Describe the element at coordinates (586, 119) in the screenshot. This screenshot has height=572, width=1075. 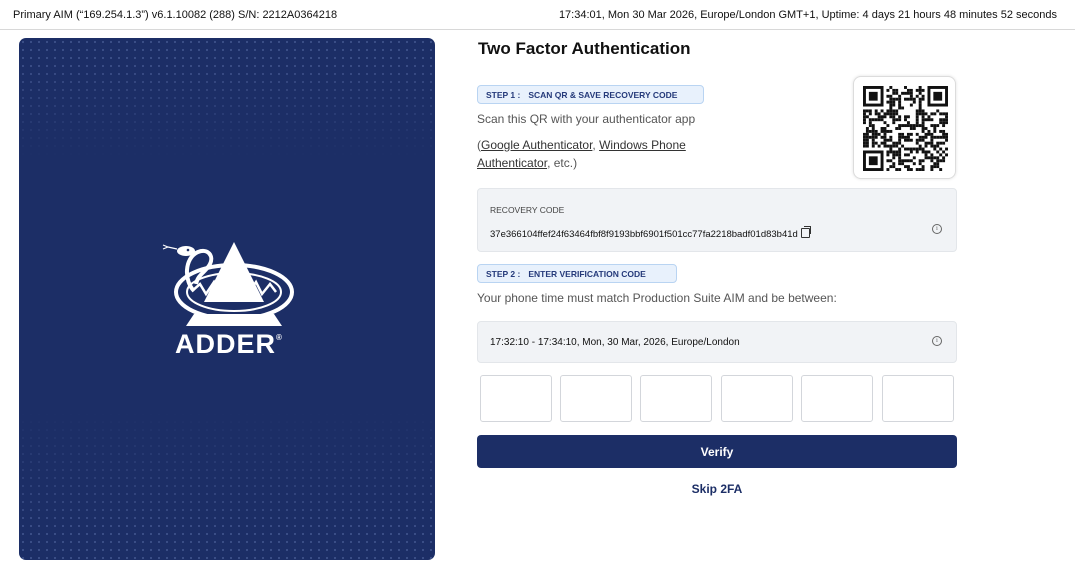
I see `scan-instruction: Scan this QR with your authenticator app` at that location.